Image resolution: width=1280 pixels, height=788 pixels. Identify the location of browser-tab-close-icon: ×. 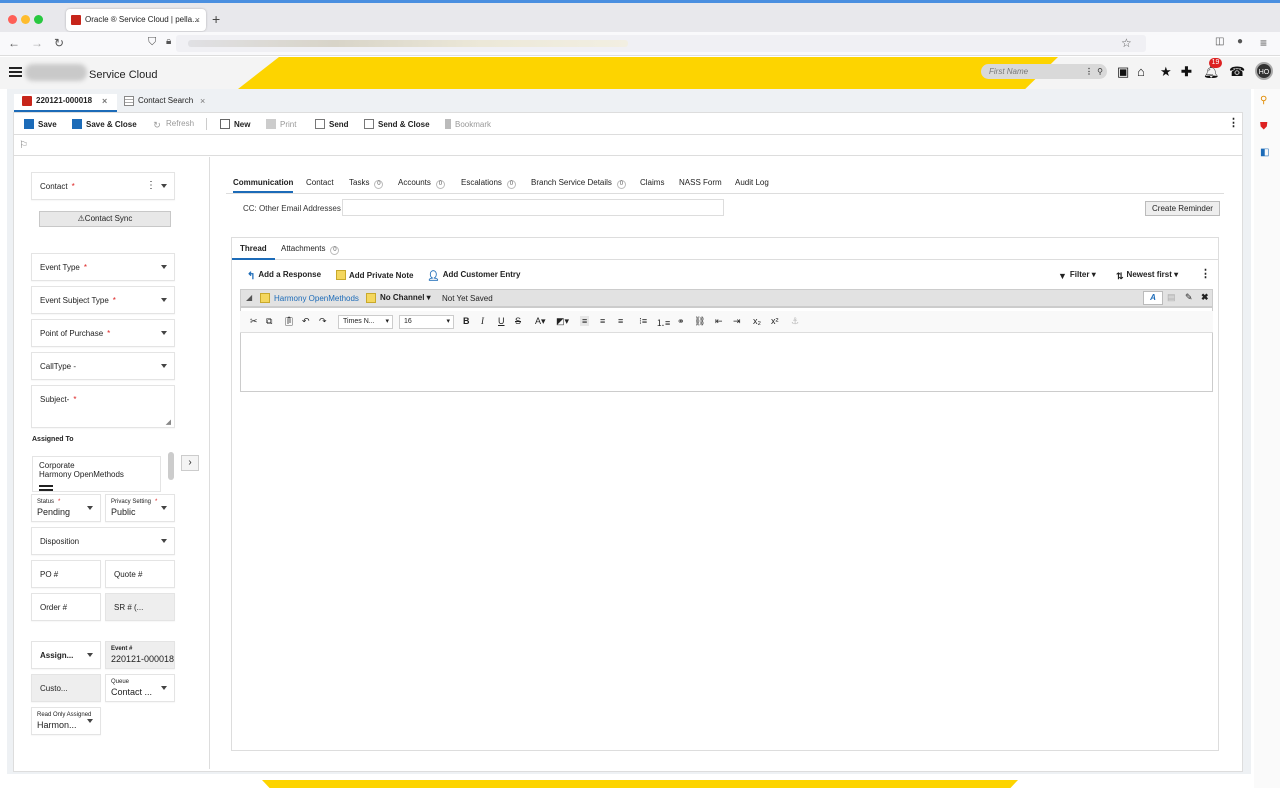
(197, 20).